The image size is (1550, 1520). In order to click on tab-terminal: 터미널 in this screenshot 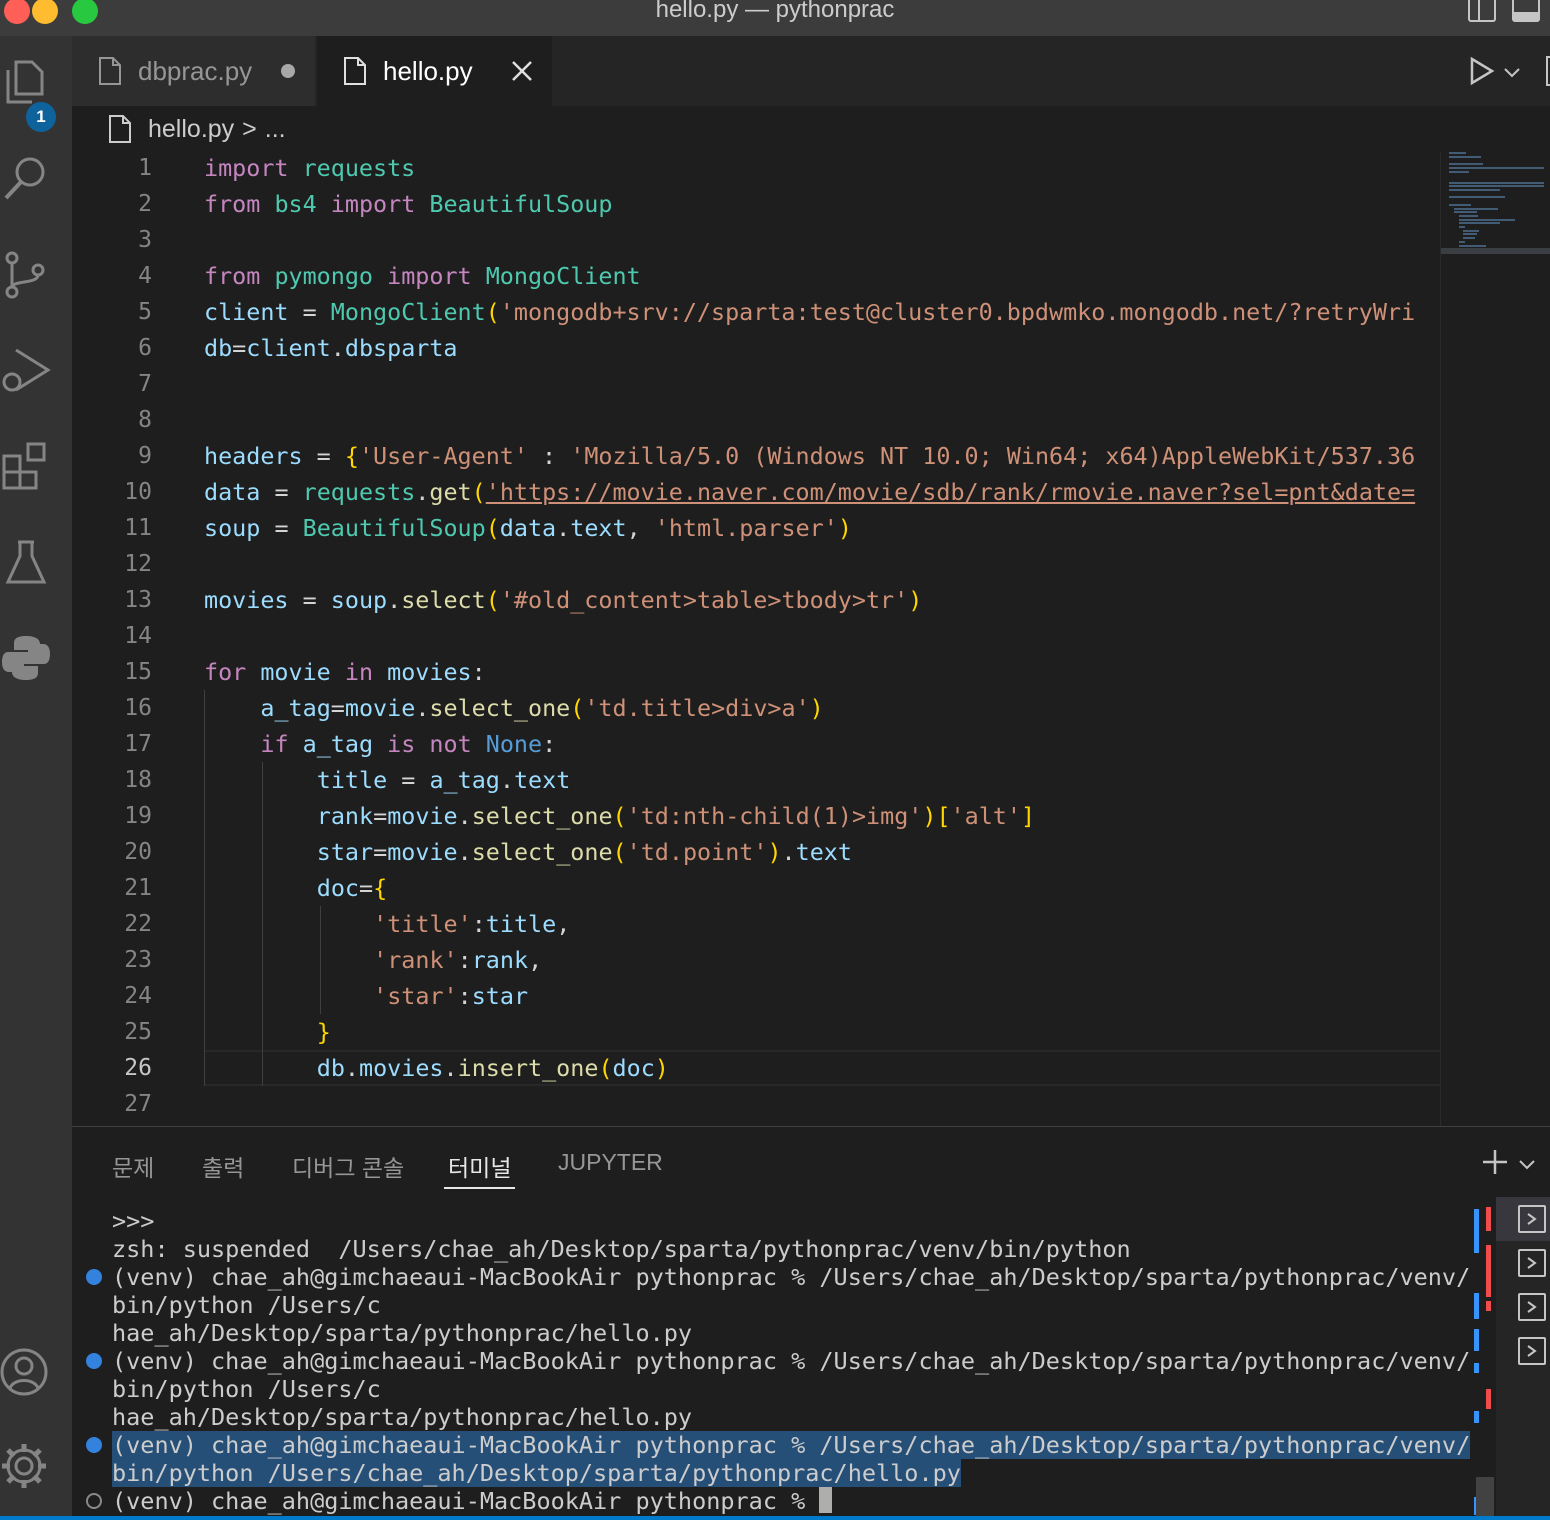, I will do `click(479, 1166)`.